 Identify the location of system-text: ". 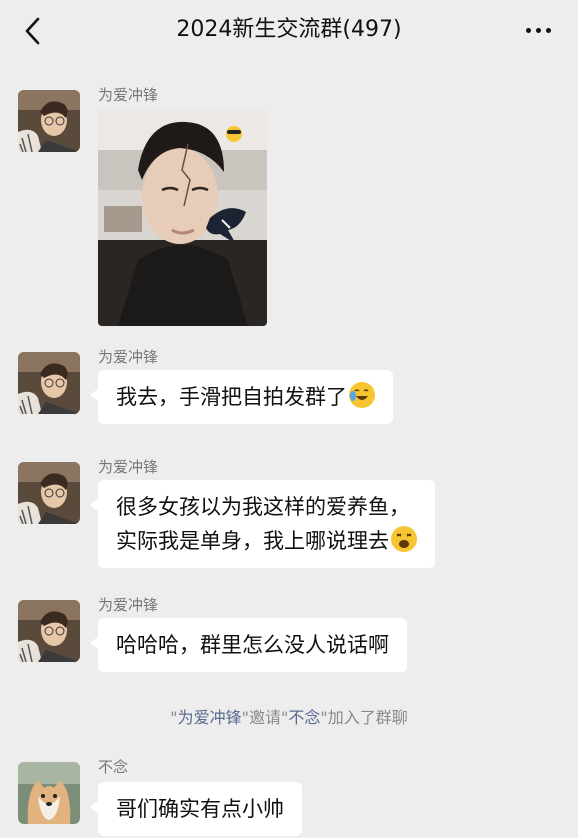
(174, 717).